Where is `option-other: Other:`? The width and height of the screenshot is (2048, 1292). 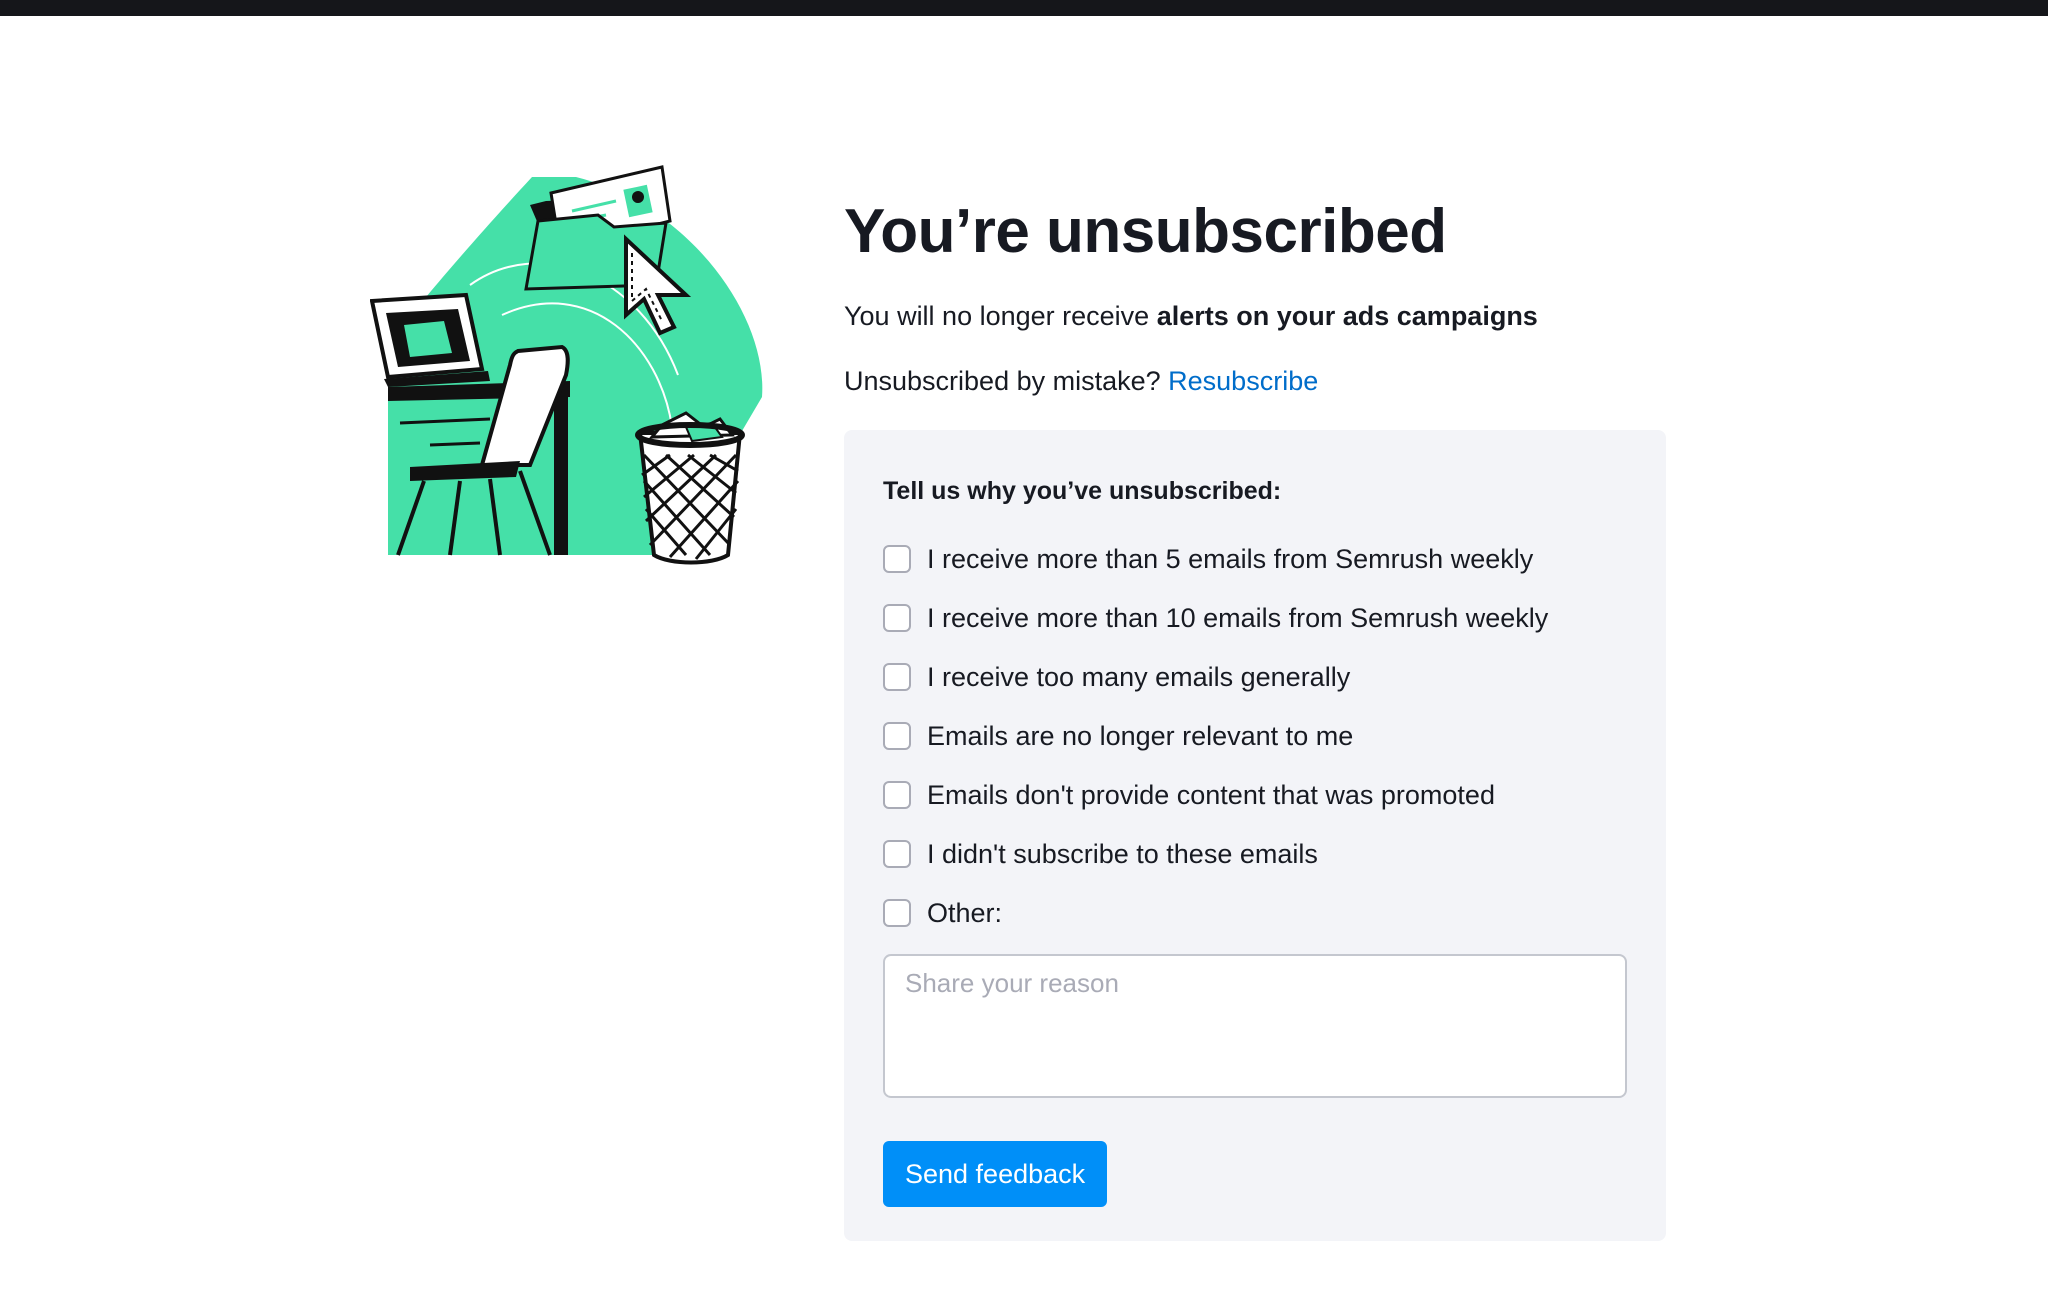
option-other: Other: is located at coordinates (1255, 912).